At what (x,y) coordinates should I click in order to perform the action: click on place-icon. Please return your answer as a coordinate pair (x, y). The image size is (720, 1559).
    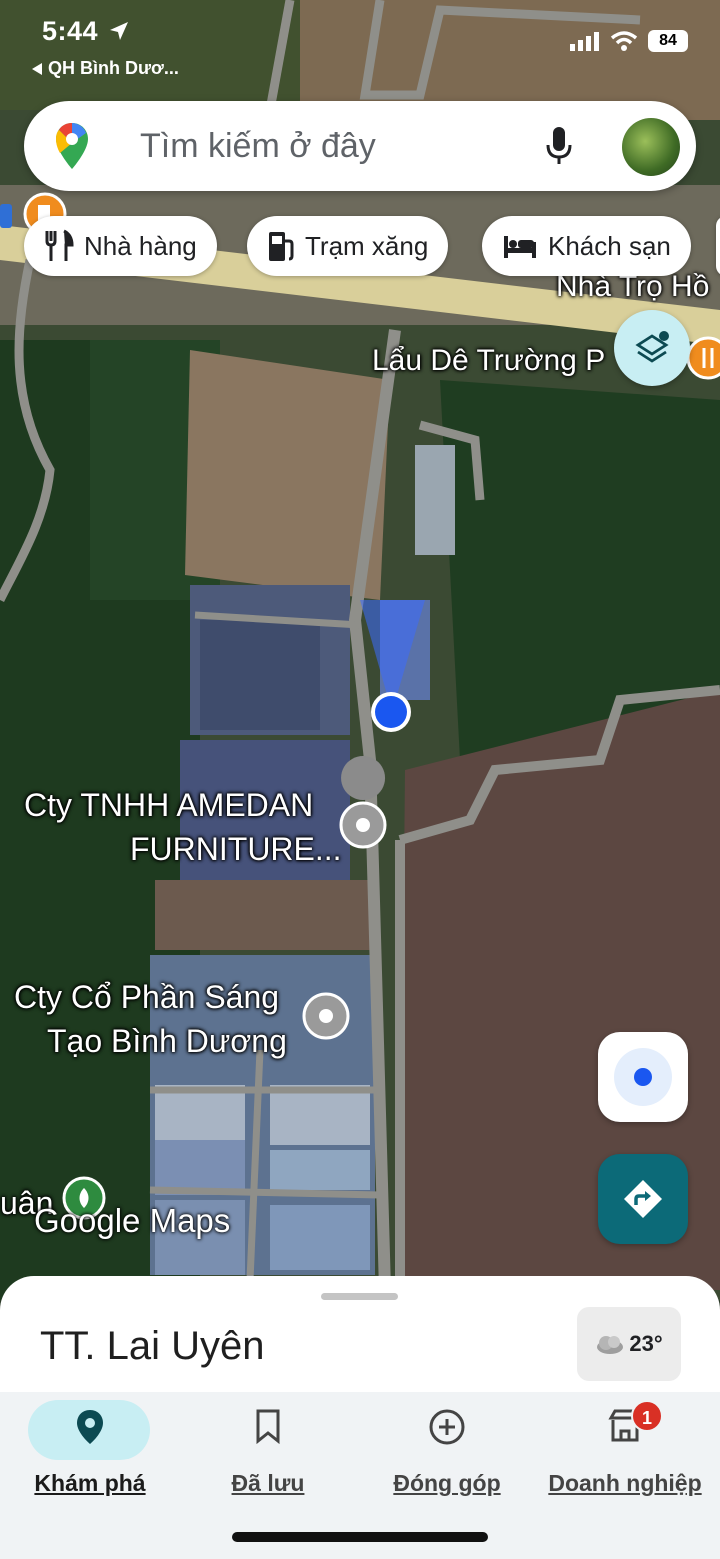
    Looking at the image, I should click on (90, 1427).